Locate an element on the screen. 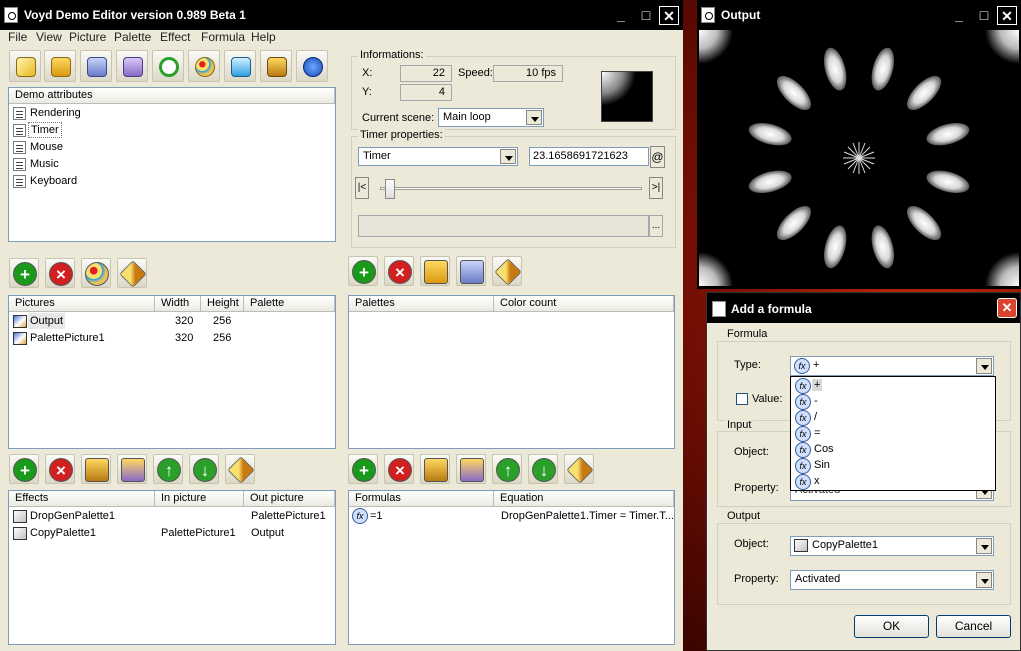 The height and width of the screenshot is (651, 1021). picture-palette-button is located at coordinates (96, 273).